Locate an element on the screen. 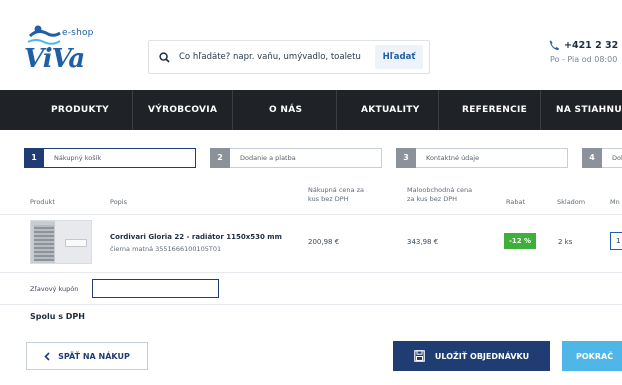 This screenshot has height=385, width=622. quantity-input: 1 is located at coordinates (616, 241).